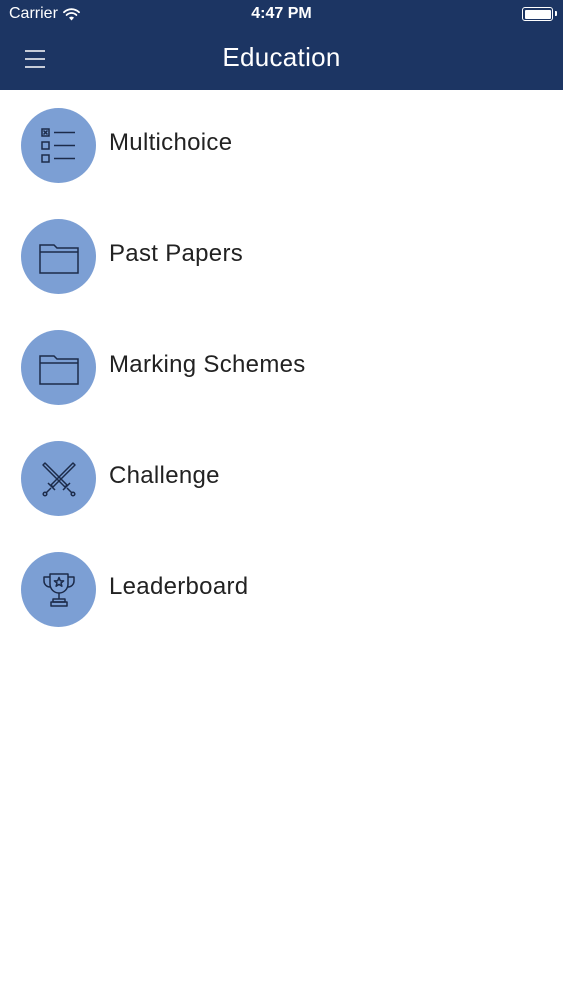 The height and width of the screenshot is (1000, 563). What do you see at coordinates (164, 475) in the screenshot?
I see `menu-item-label: Challenge` at bounding box center [164, 475].